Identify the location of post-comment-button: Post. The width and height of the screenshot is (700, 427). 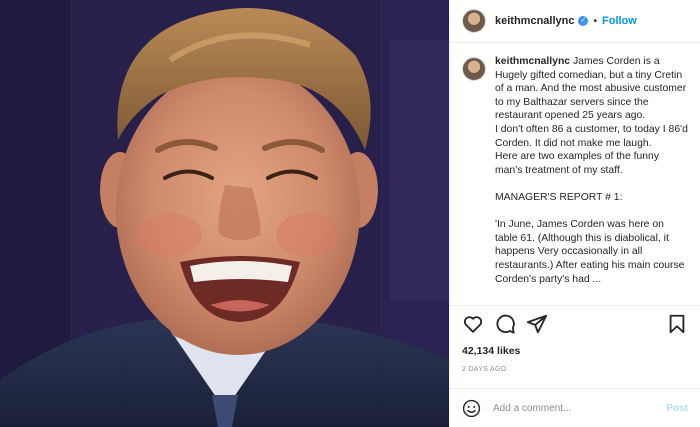
(677, 408).